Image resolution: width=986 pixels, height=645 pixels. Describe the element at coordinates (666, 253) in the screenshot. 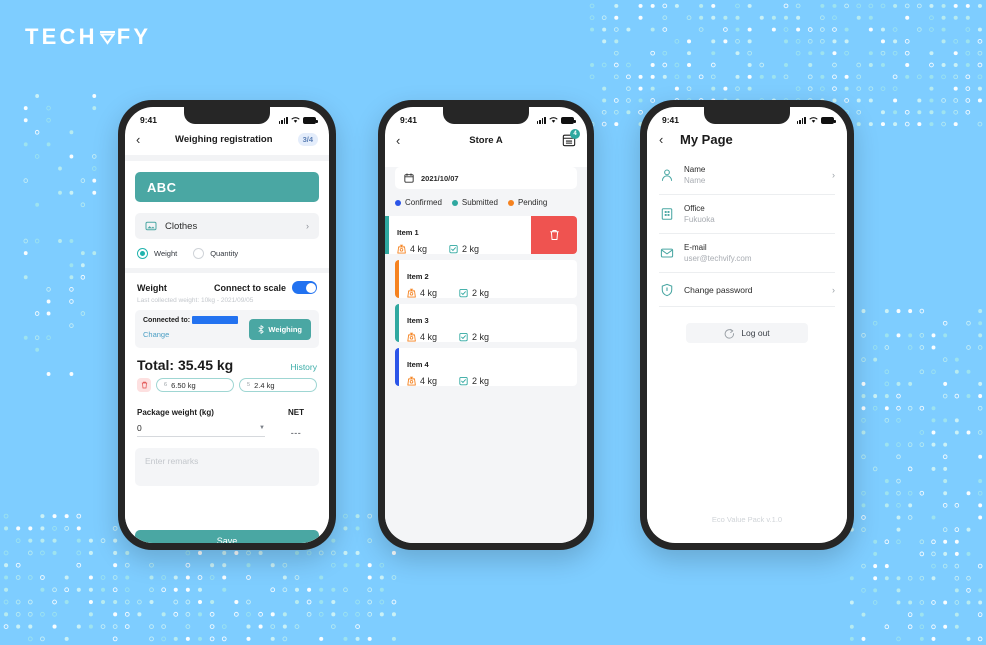

I see `mail-icon` at that location.